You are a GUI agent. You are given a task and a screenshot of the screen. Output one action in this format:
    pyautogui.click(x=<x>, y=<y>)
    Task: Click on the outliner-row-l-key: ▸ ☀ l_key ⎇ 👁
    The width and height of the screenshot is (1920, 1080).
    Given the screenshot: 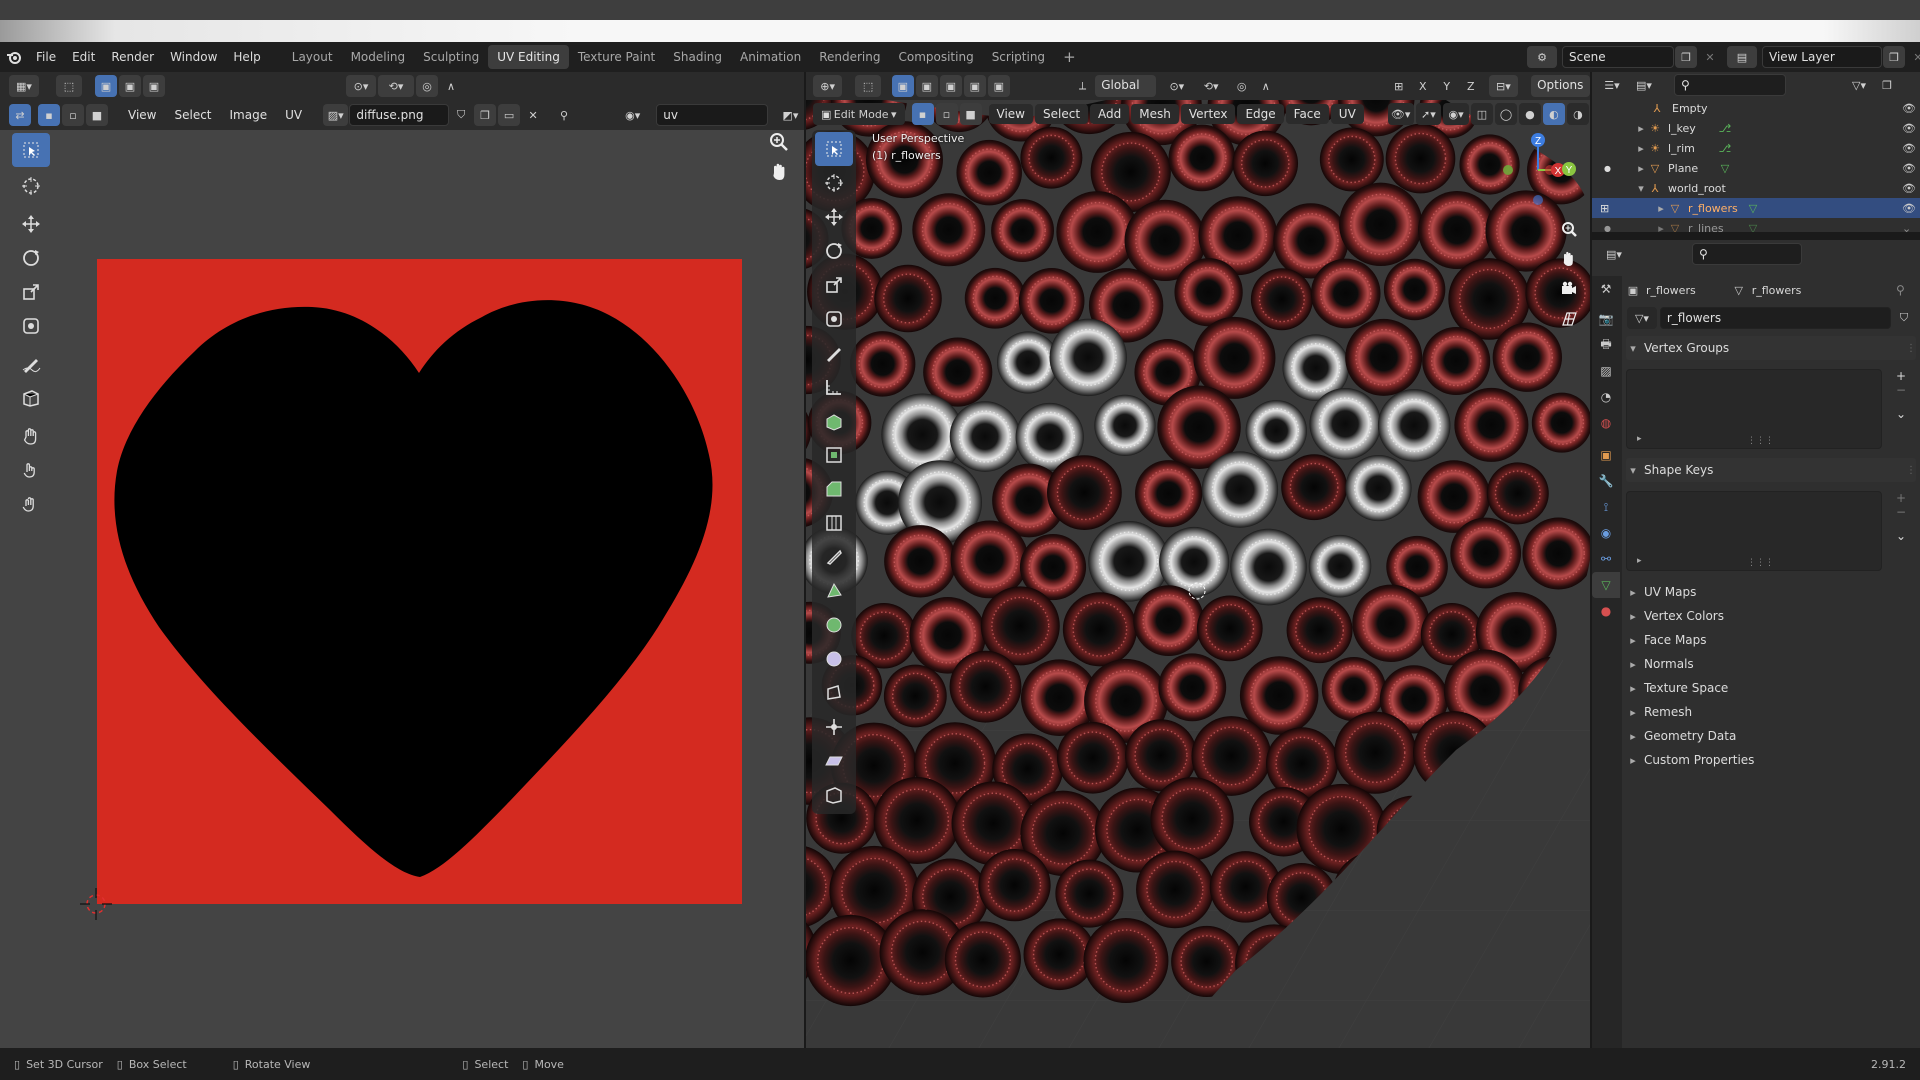 What is the action you would take?
    pyautogui.click(x=1756, y=128)
    